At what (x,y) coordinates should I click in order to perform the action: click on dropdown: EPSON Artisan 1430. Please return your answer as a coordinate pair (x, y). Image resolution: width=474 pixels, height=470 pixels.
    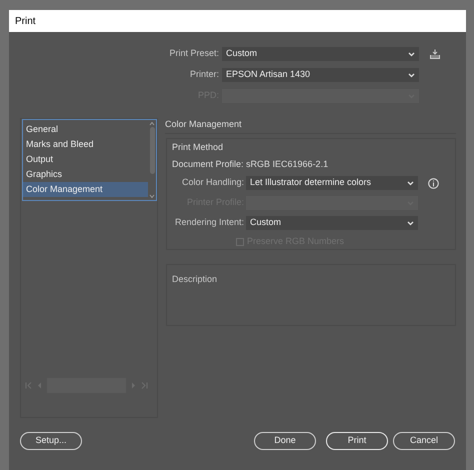
    Looking at the image, I should click on (320, 75).